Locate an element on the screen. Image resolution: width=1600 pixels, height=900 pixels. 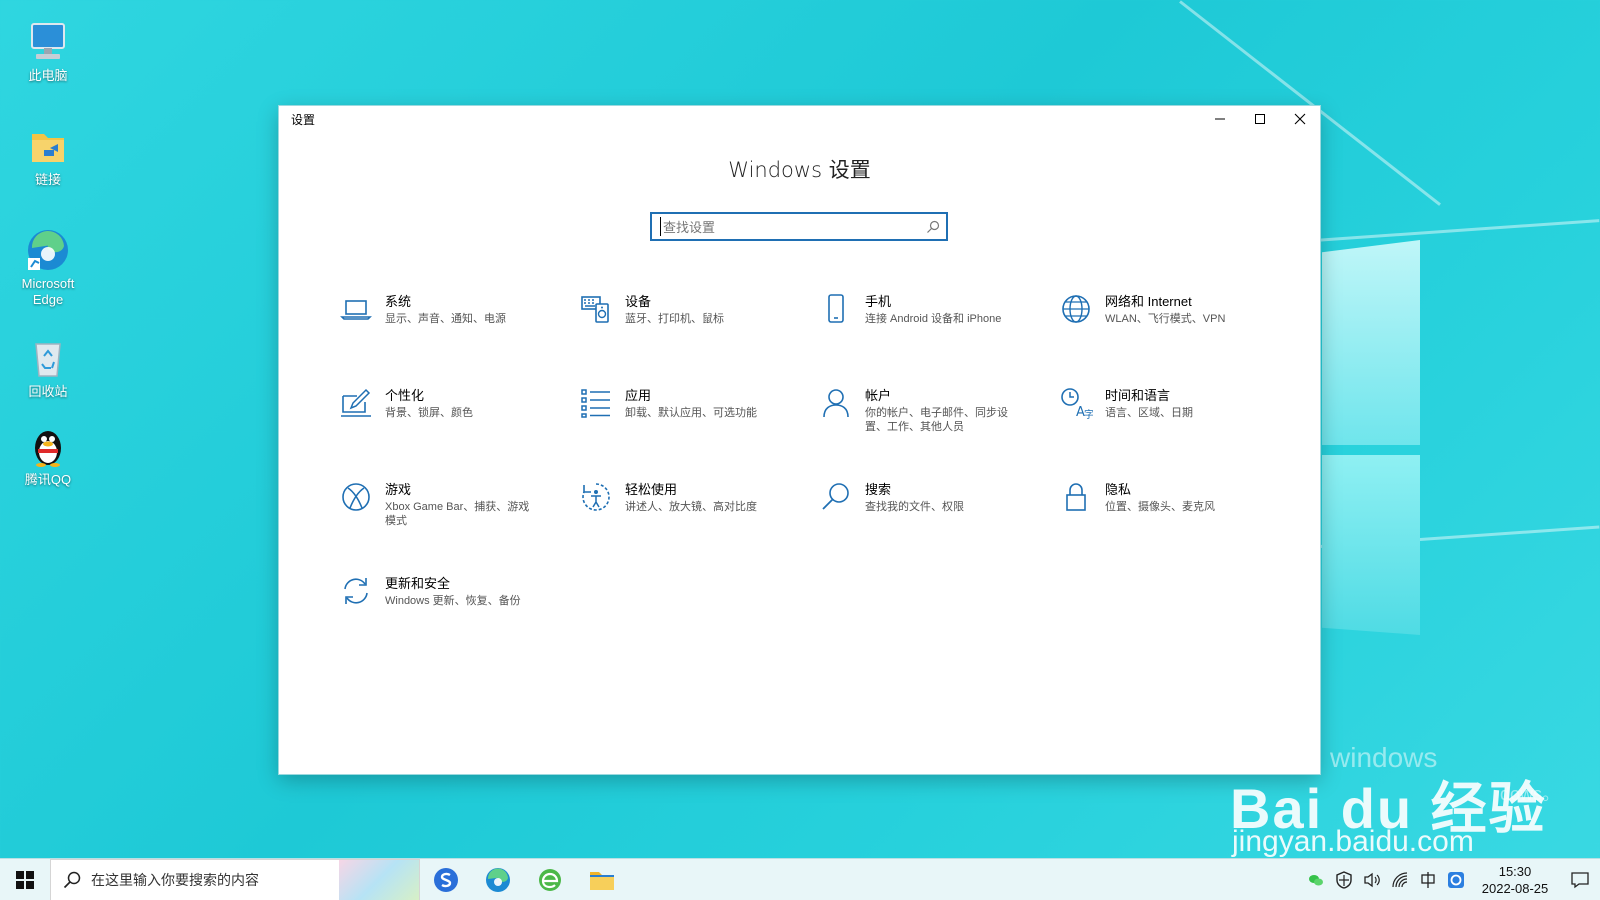
taskbar-ie-app is located at coordinates (550, 879).